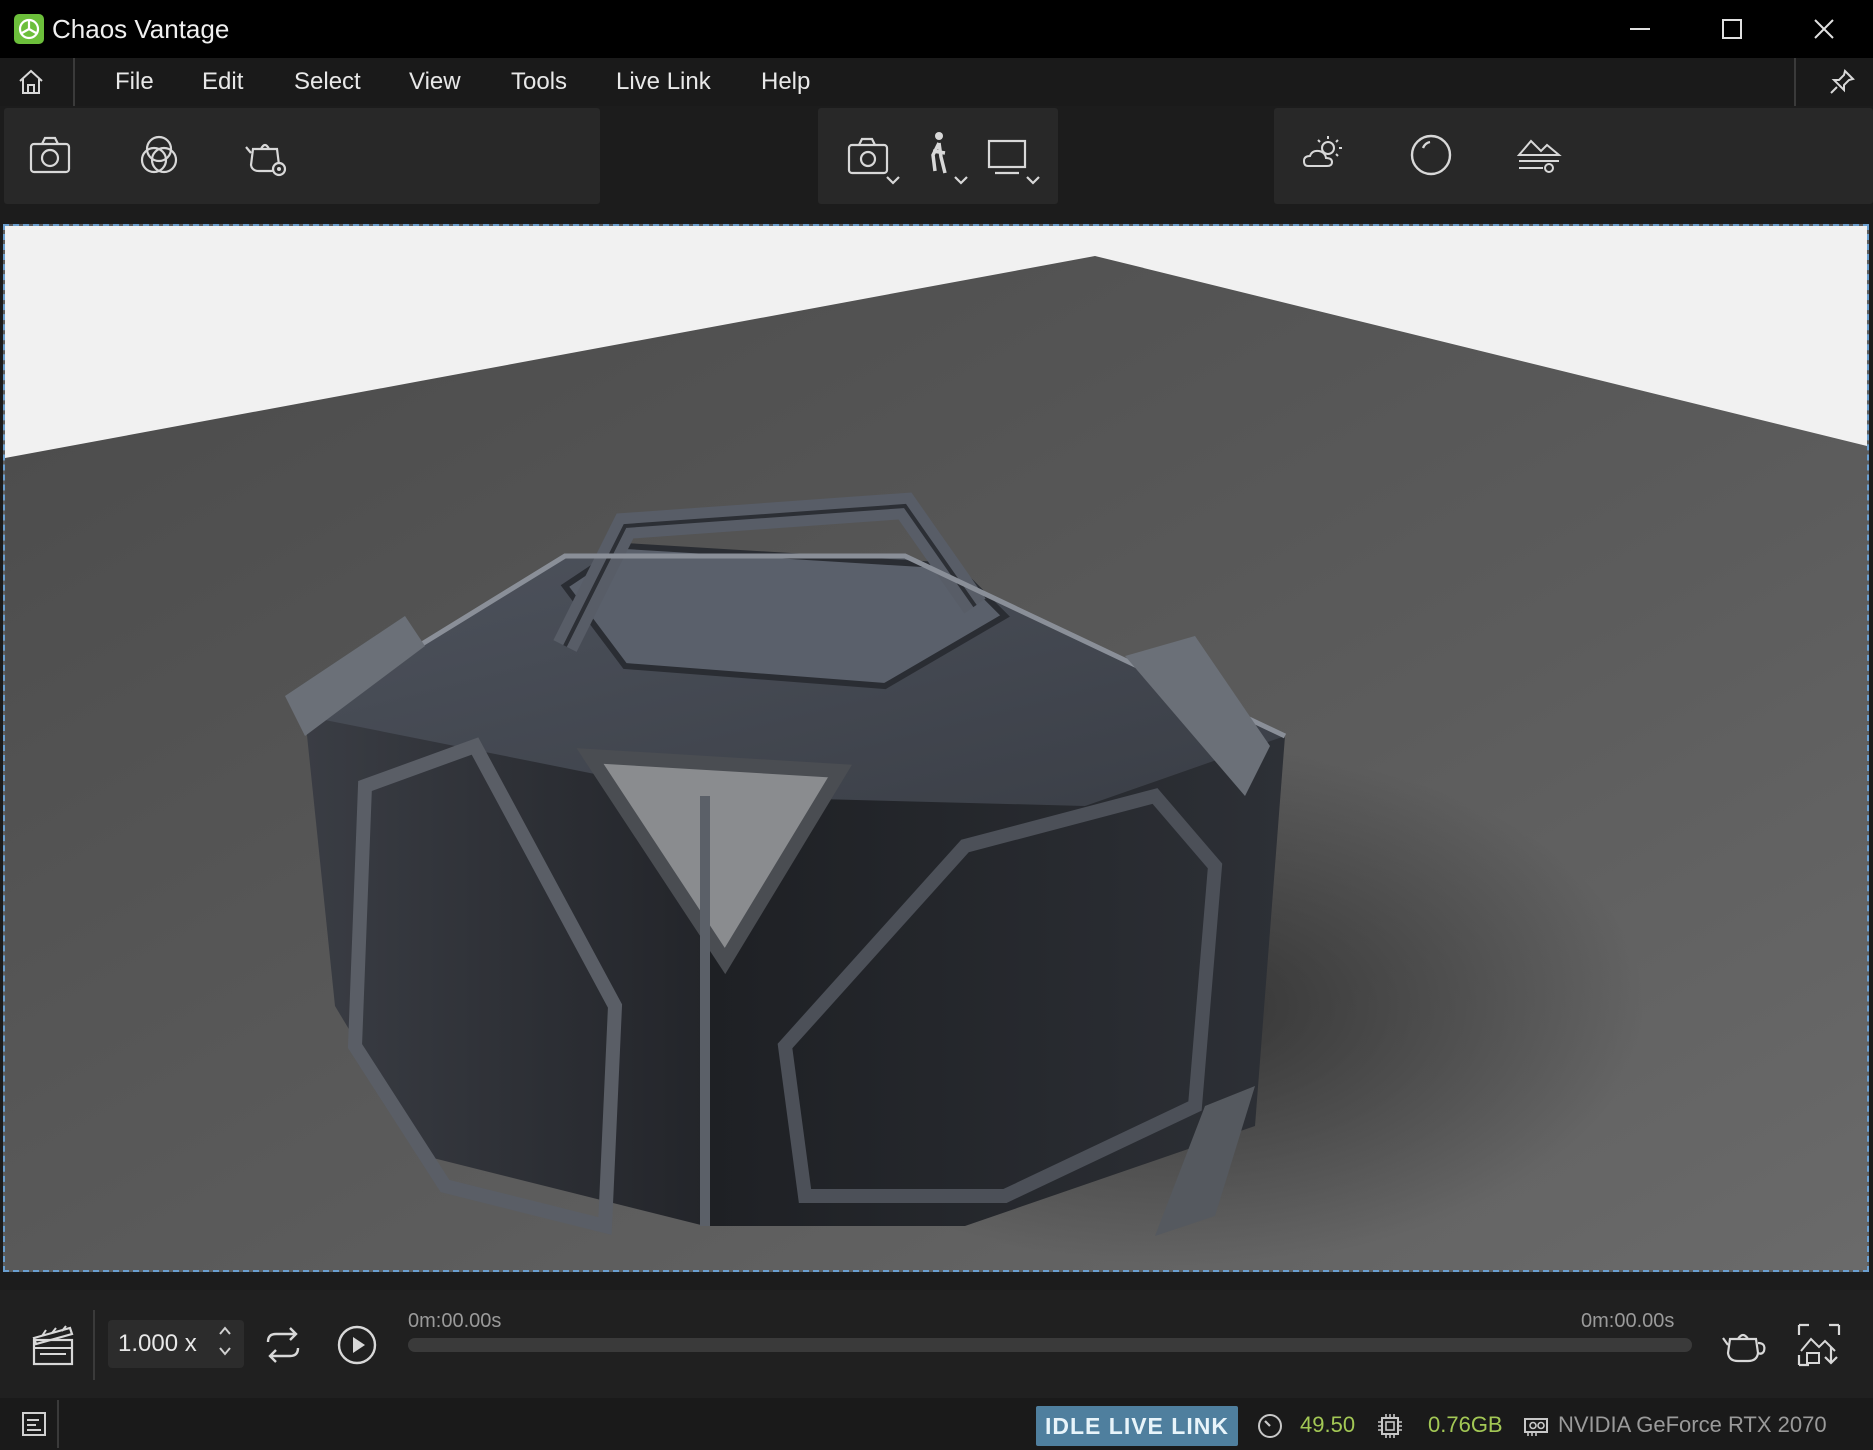 The height and width of the screenshot is (1450, 1873). I want to click on close-icon, so click(1824, 29).